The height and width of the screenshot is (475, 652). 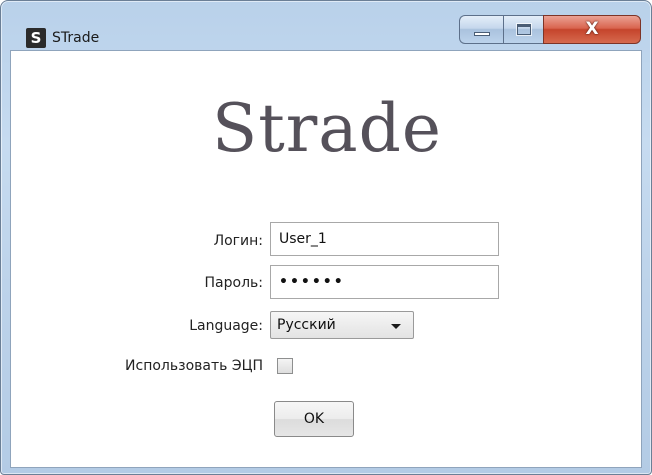 What do you see at coordinates (326, 25) in the screenshot?
I see `title-bar: S STrade X` at bounding box center [326, 25].